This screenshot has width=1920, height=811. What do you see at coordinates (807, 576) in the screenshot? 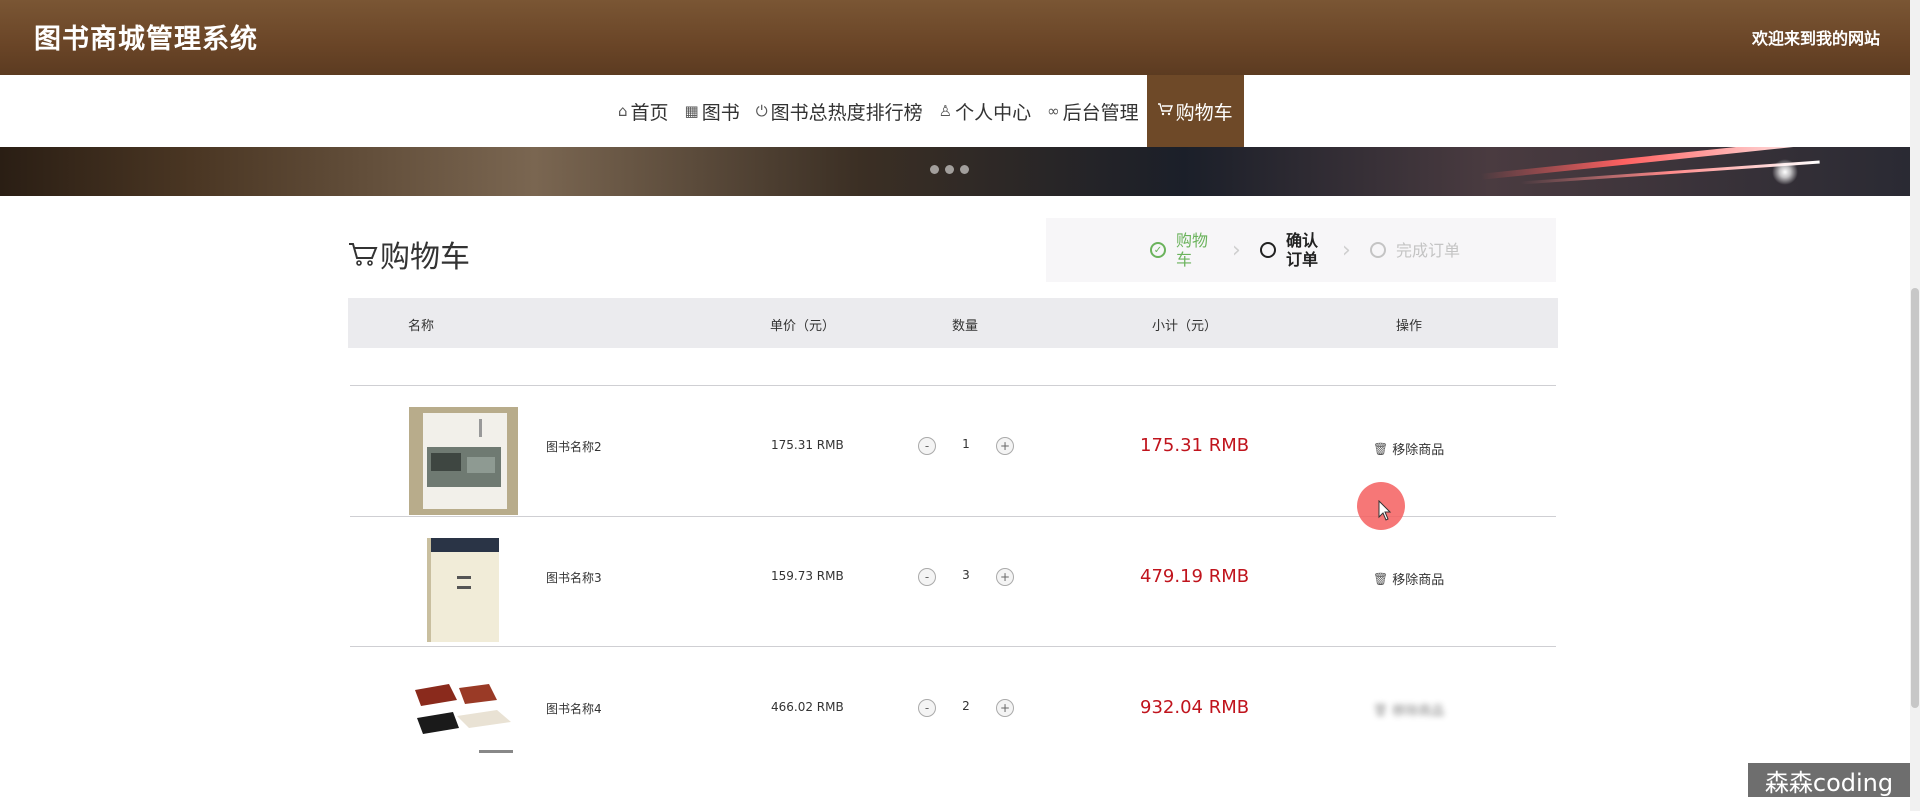
I see `unit-price: 159.73 RMB` at bounding box center [807, 576].